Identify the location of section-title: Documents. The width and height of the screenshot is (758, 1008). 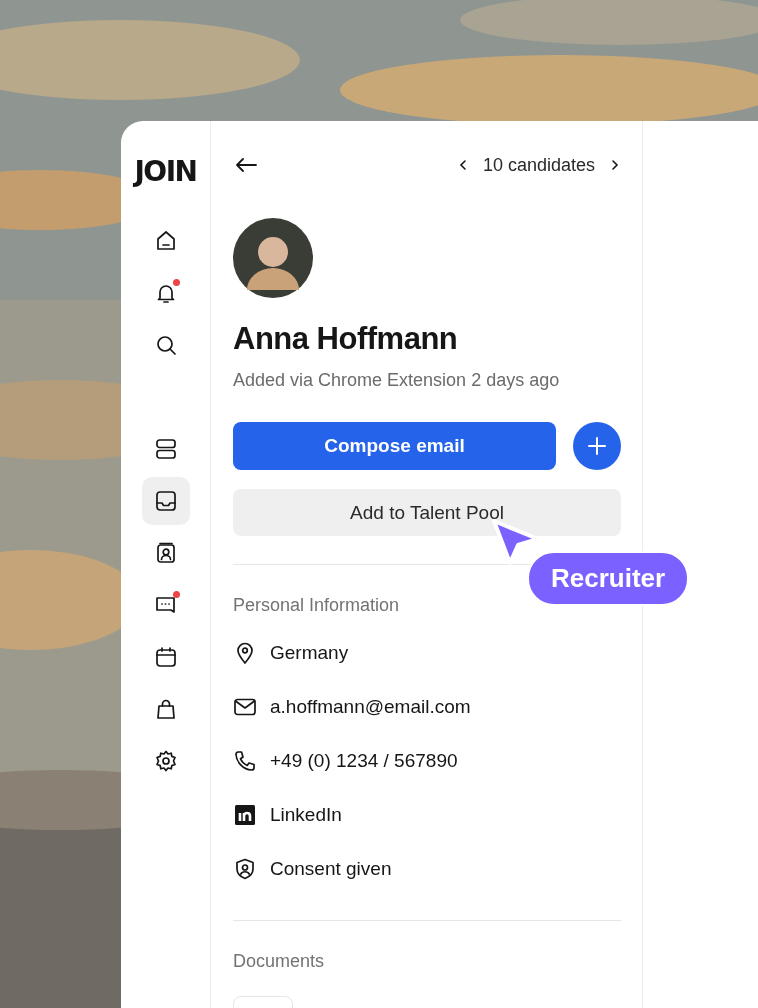
(279, 961).